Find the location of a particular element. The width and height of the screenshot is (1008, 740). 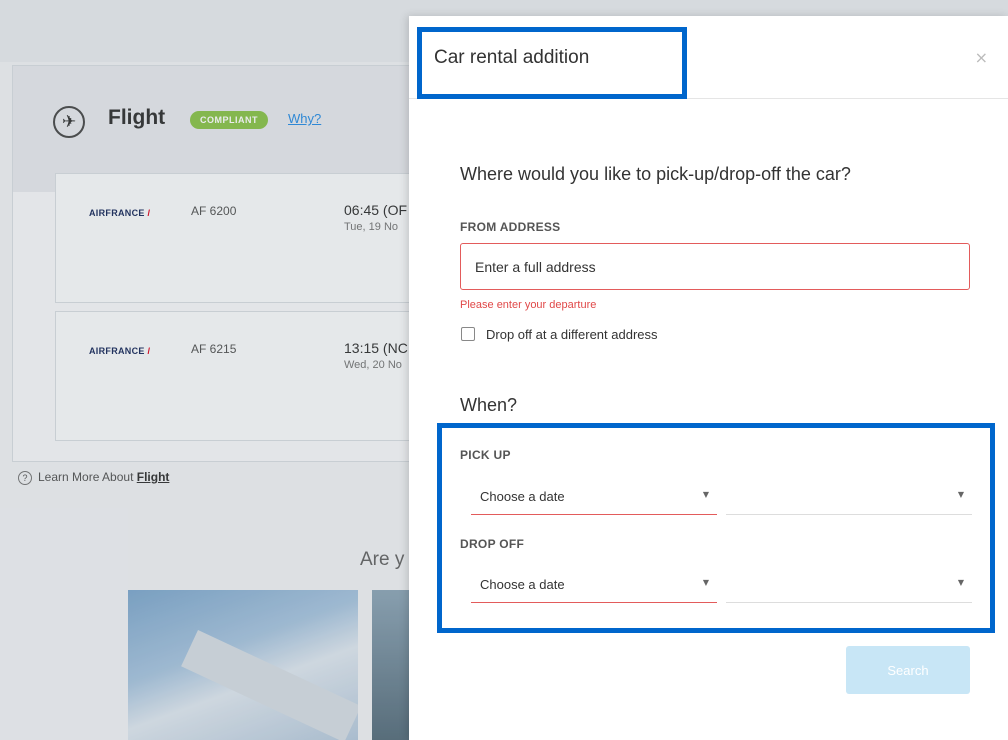

different-address-checkbox is located at coordinates (468, 334).